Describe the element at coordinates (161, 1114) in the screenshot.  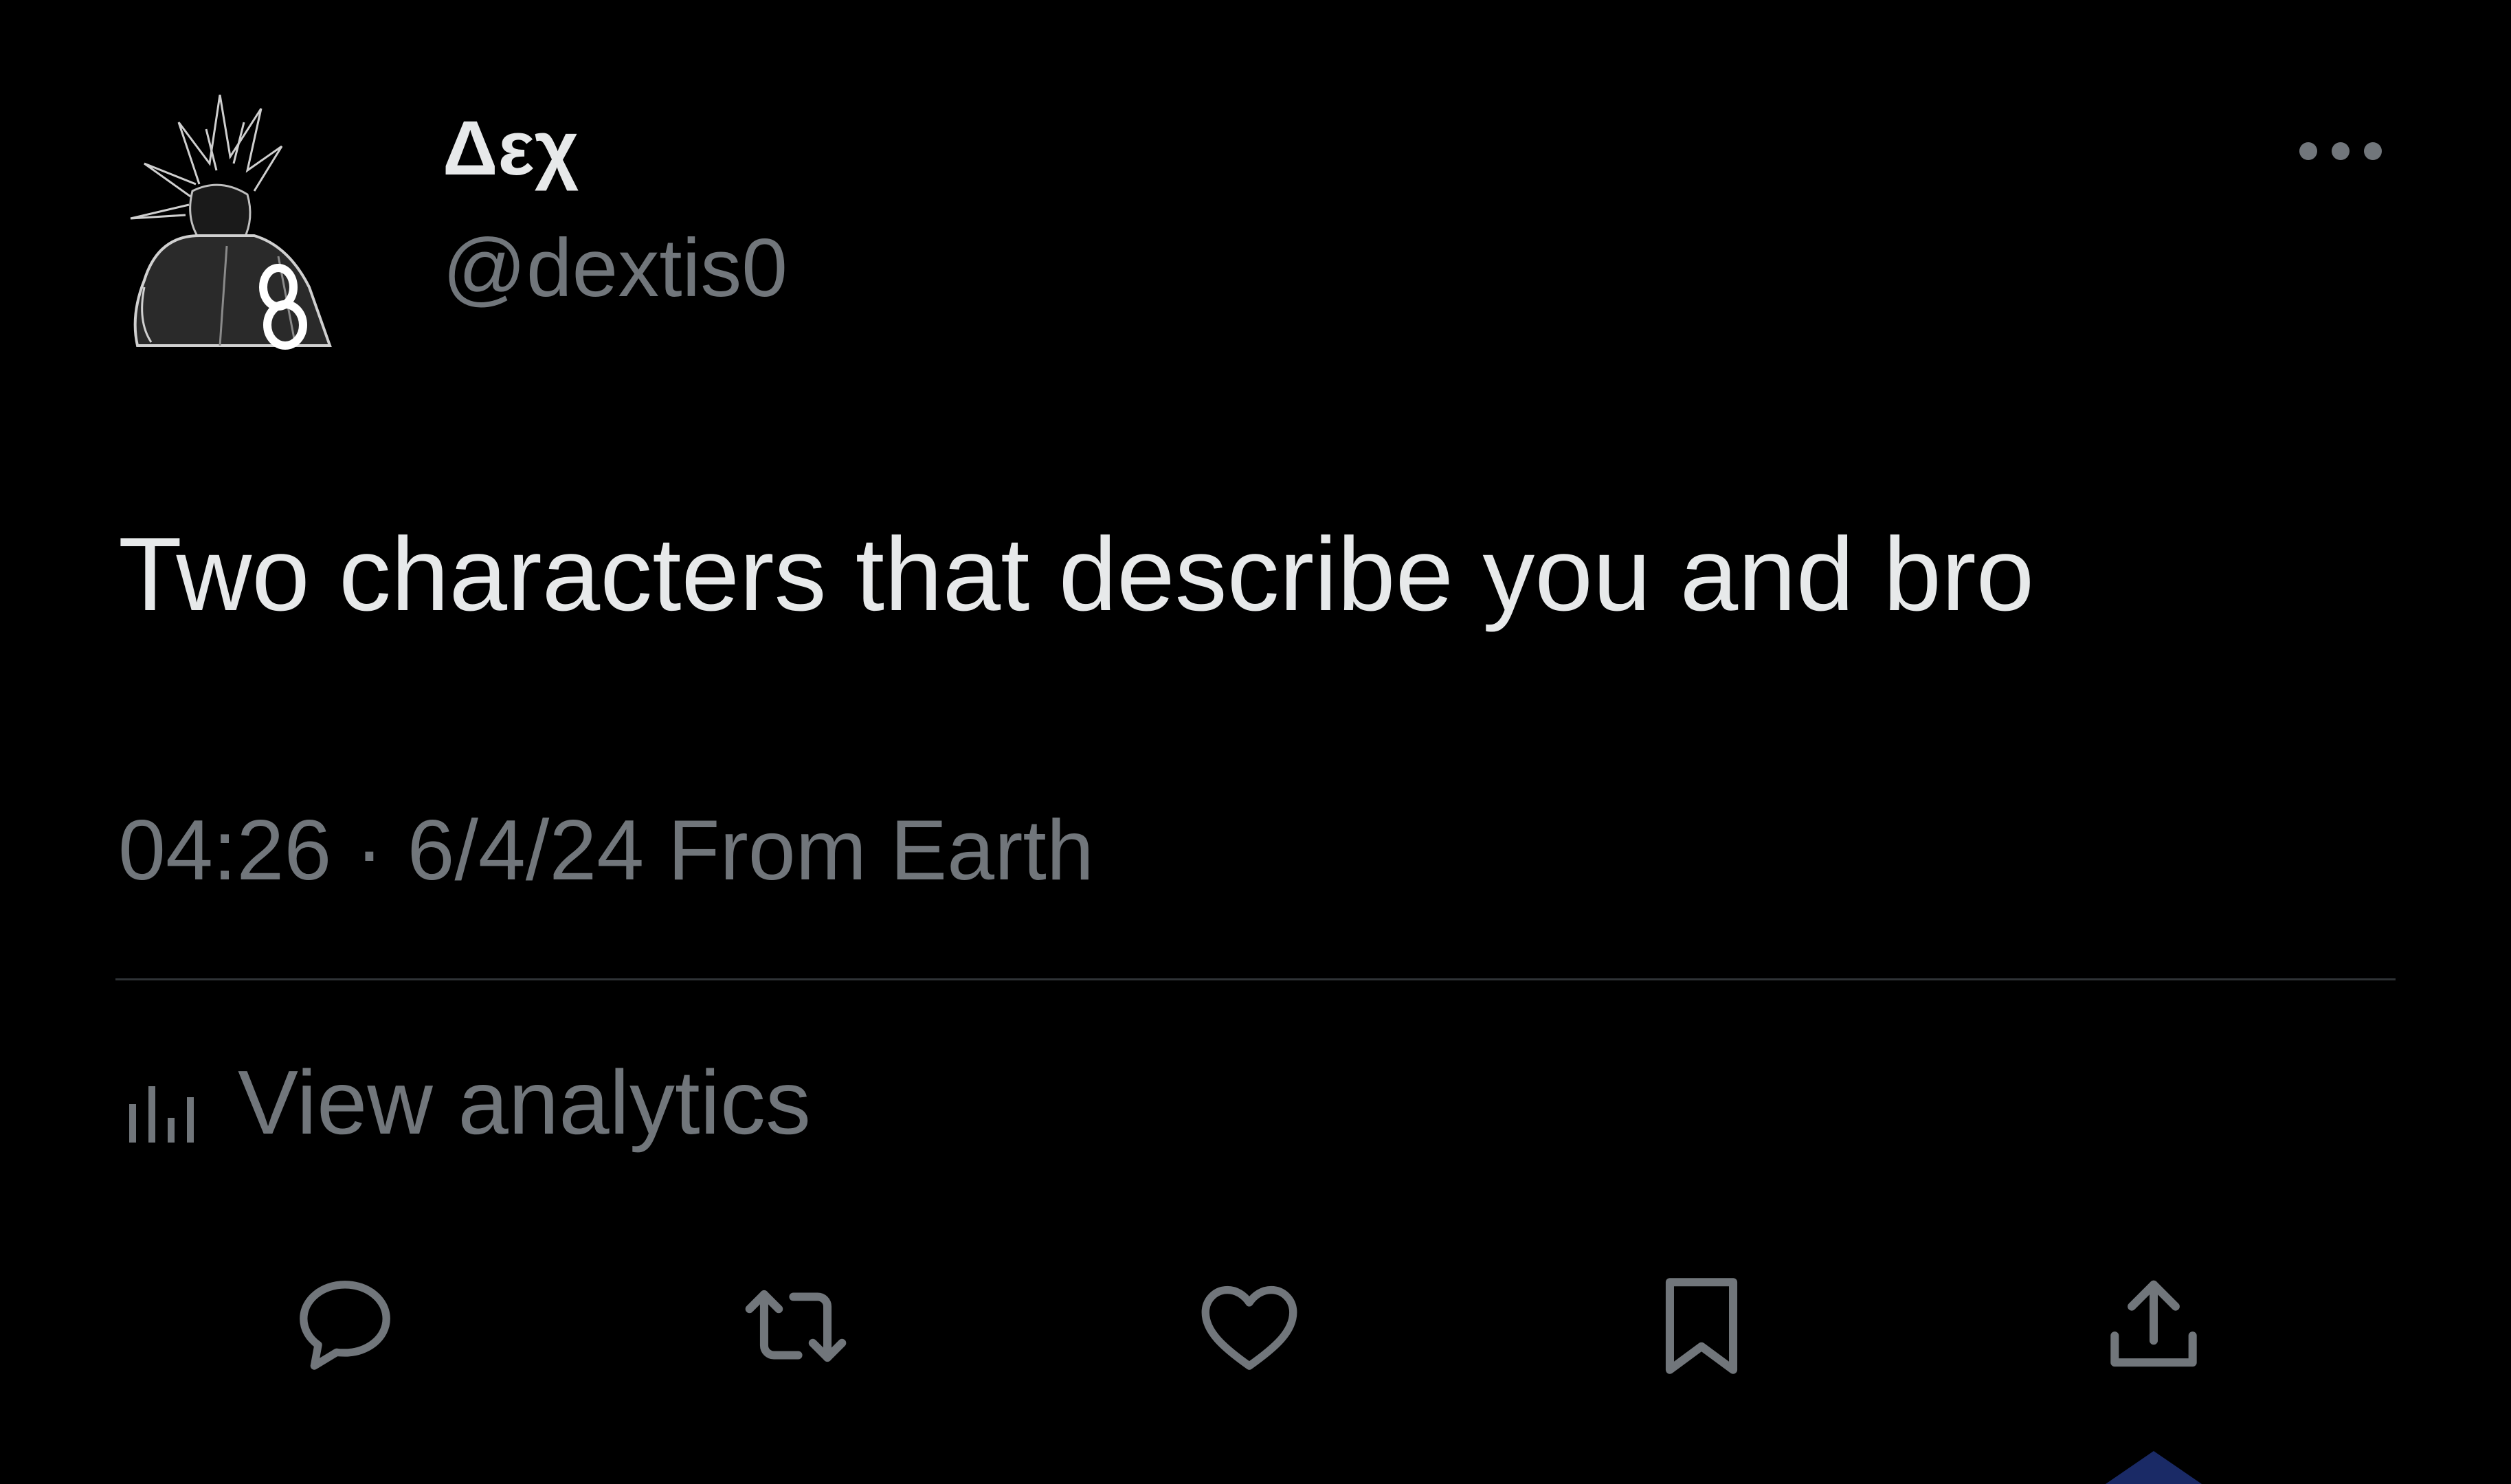
I see `analytics-bar-icon` at that location.